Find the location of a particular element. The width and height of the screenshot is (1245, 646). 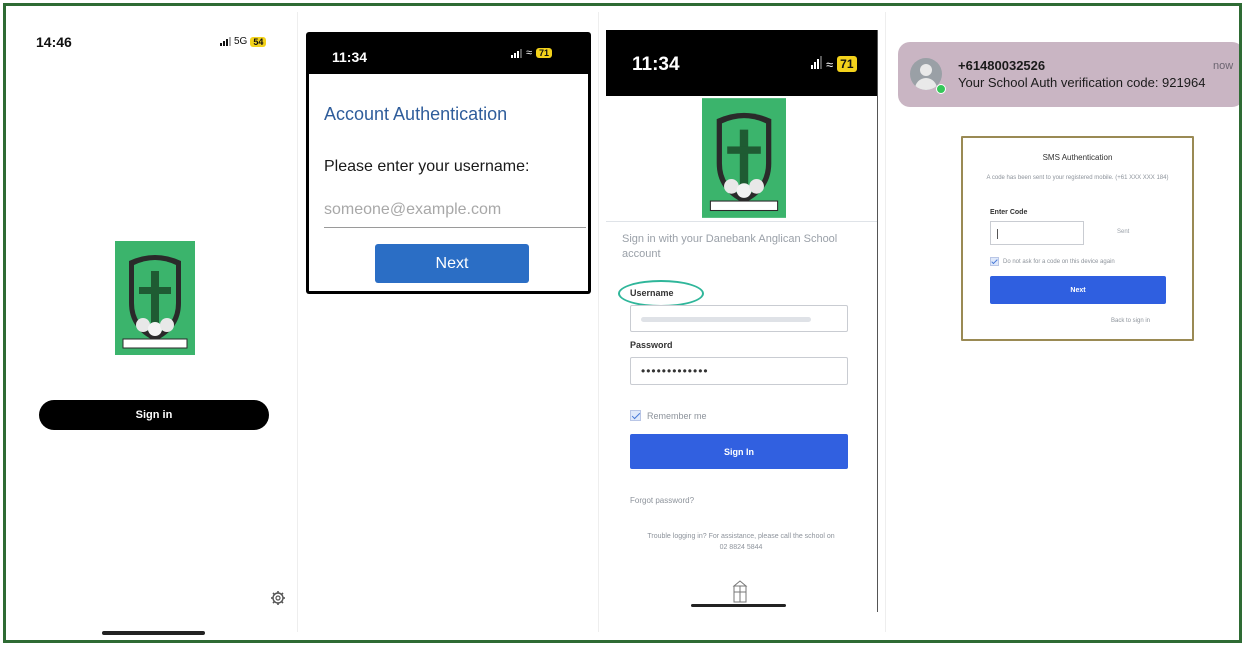

status-icons: 5G 54 is located at coordinates (243, 41).